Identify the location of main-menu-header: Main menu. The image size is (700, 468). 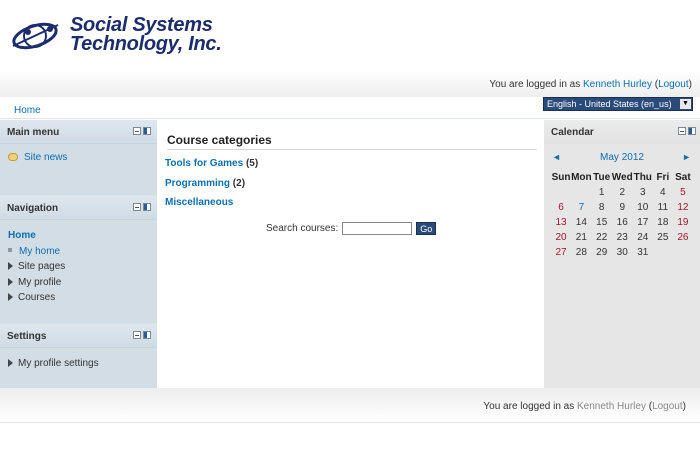
(78, 132).